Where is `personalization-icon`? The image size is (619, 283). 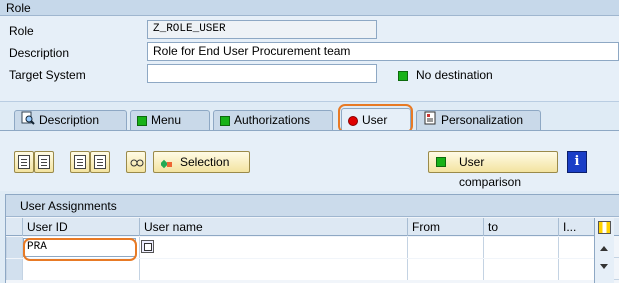
personalization-icon is located at coordinates (430, 121).